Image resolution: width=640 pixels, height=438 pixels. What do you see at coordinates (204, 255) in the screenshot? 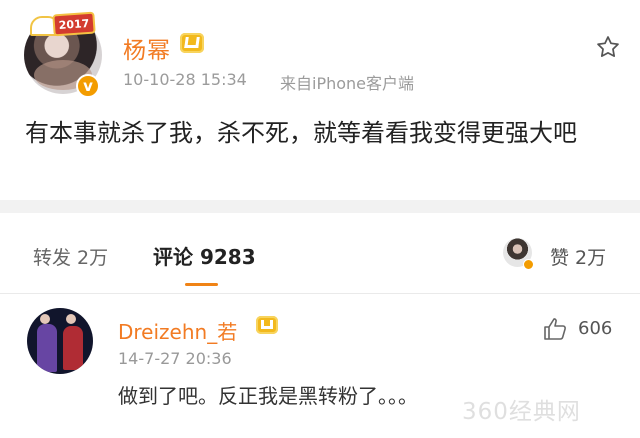
I see `tab-comments: 评论 9283` at bounding box center [204, 255].